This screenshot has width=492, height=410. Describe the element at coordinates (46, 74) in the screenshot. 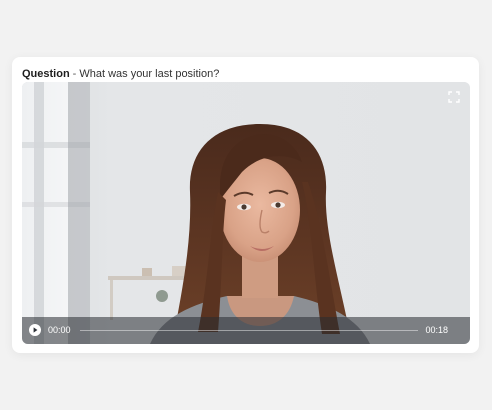

I see `question-label: Question` at that location.